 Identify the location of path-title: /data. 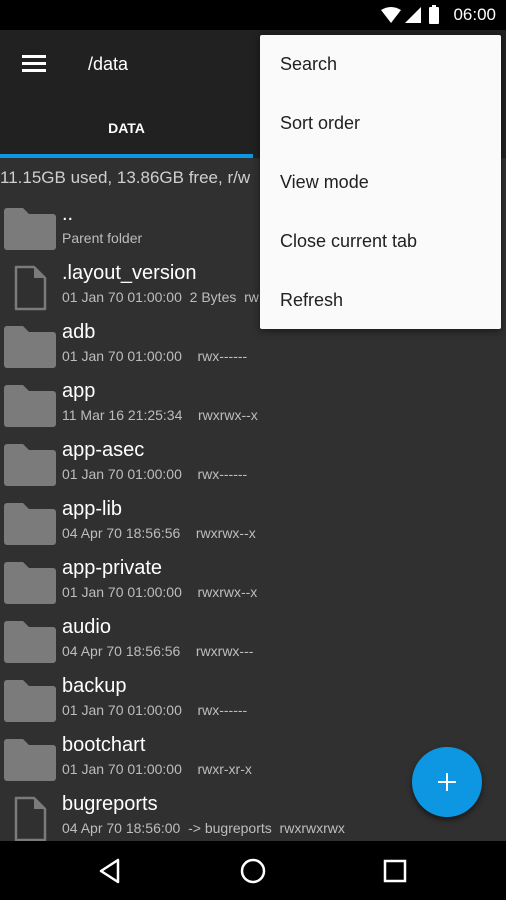
(108, 64).